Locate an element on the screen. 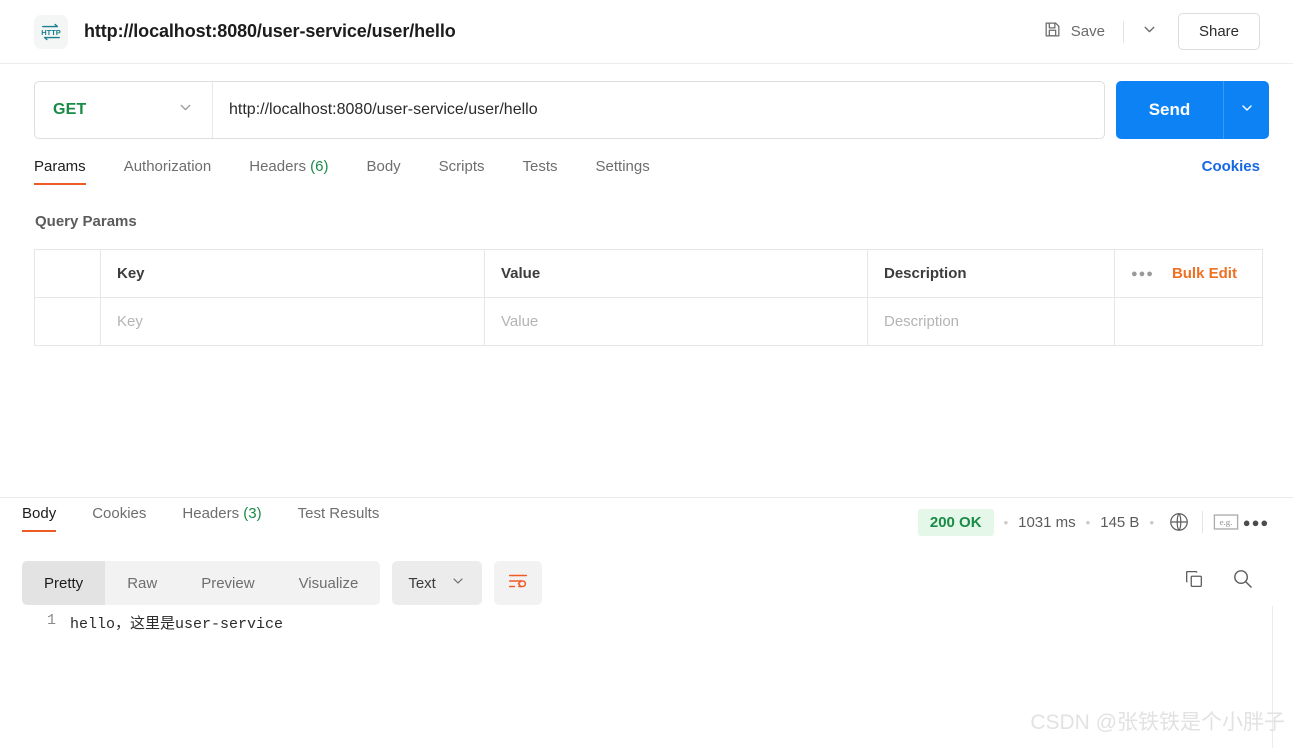 The width and height of the screenshot is (1293, 748). http-method-label: GET is located at coordinates (70, 109).